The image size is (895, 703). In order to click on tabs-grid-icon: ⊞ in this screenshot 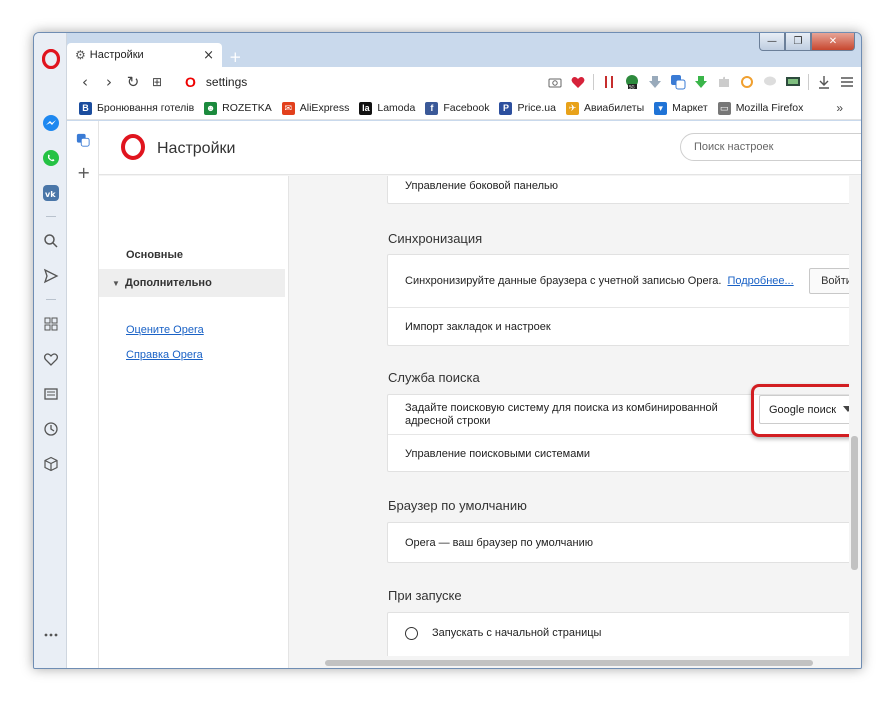, I will do `click(157, 82)`.